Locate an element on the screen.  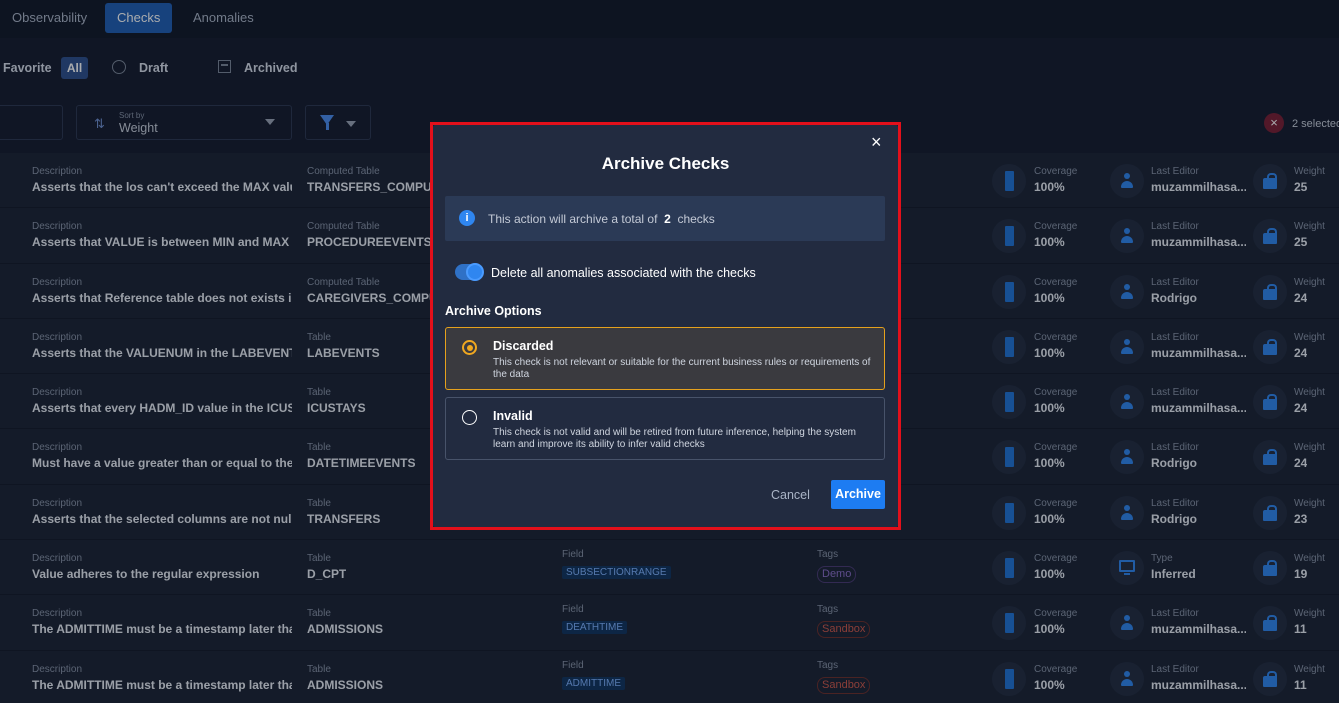
radio-discarded is located at coordinates (469, 347).